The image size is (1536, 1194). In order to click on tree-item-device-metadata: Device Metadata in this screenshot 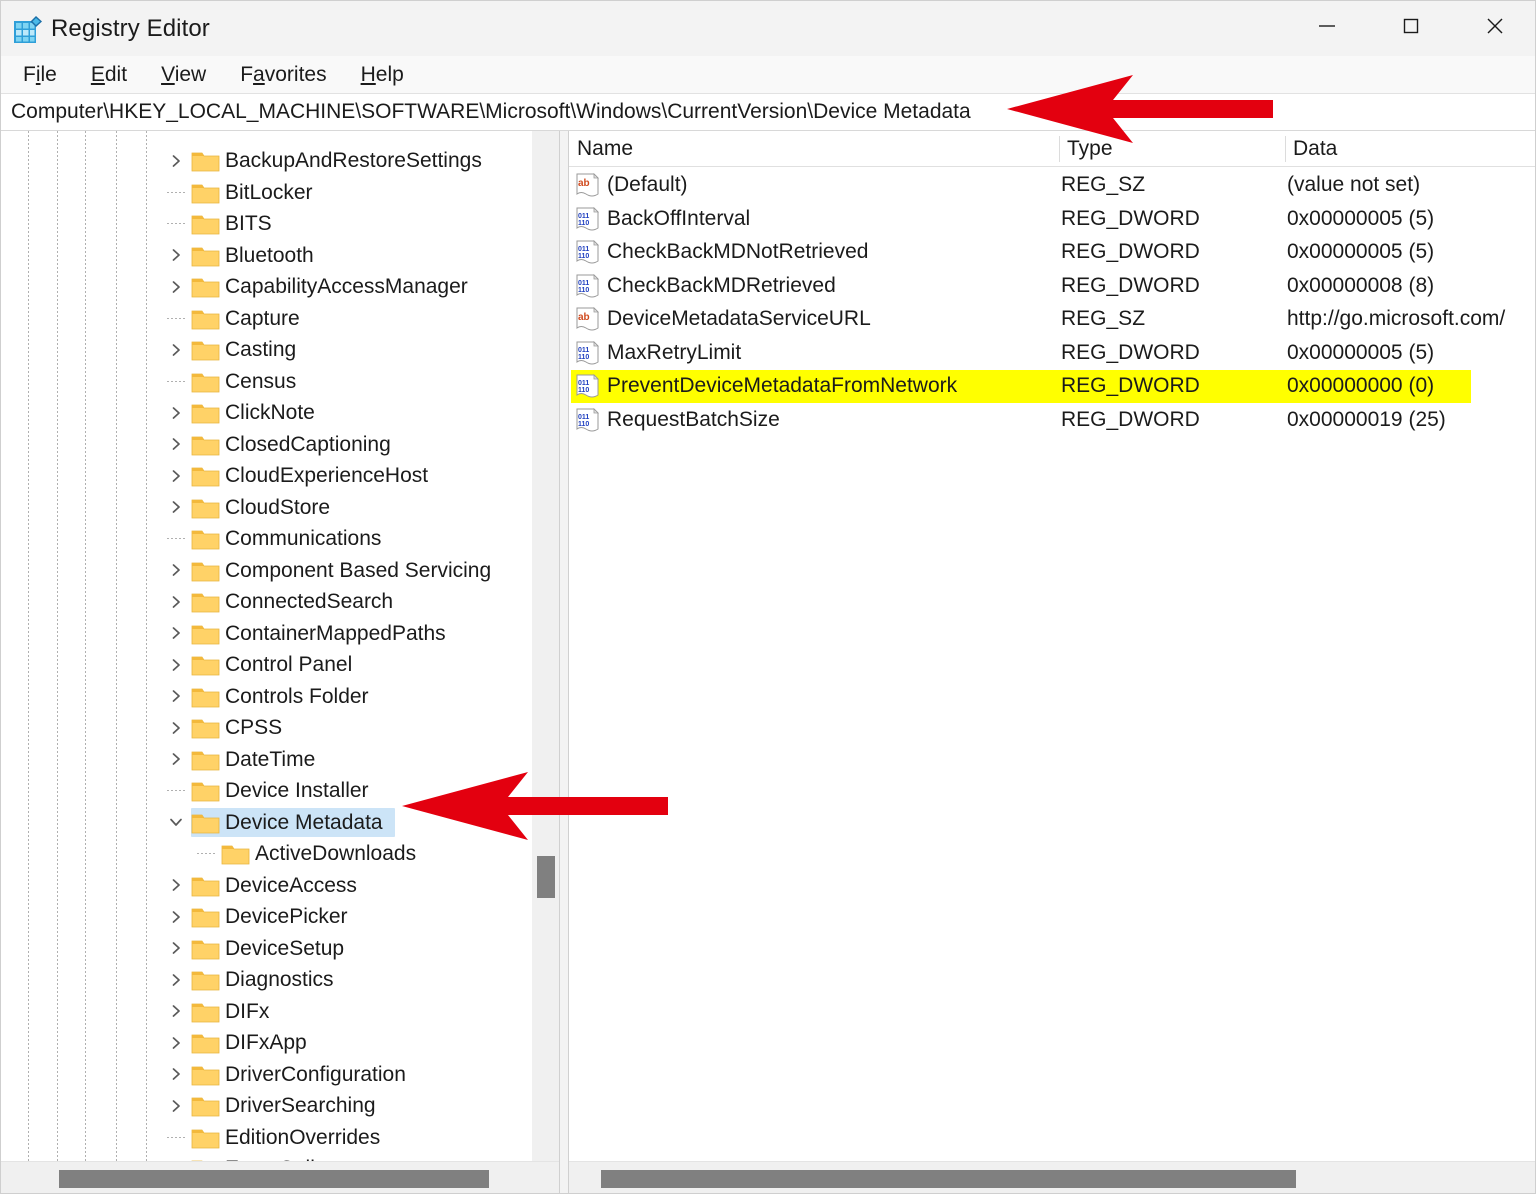, I will do `click(266, 823)`.